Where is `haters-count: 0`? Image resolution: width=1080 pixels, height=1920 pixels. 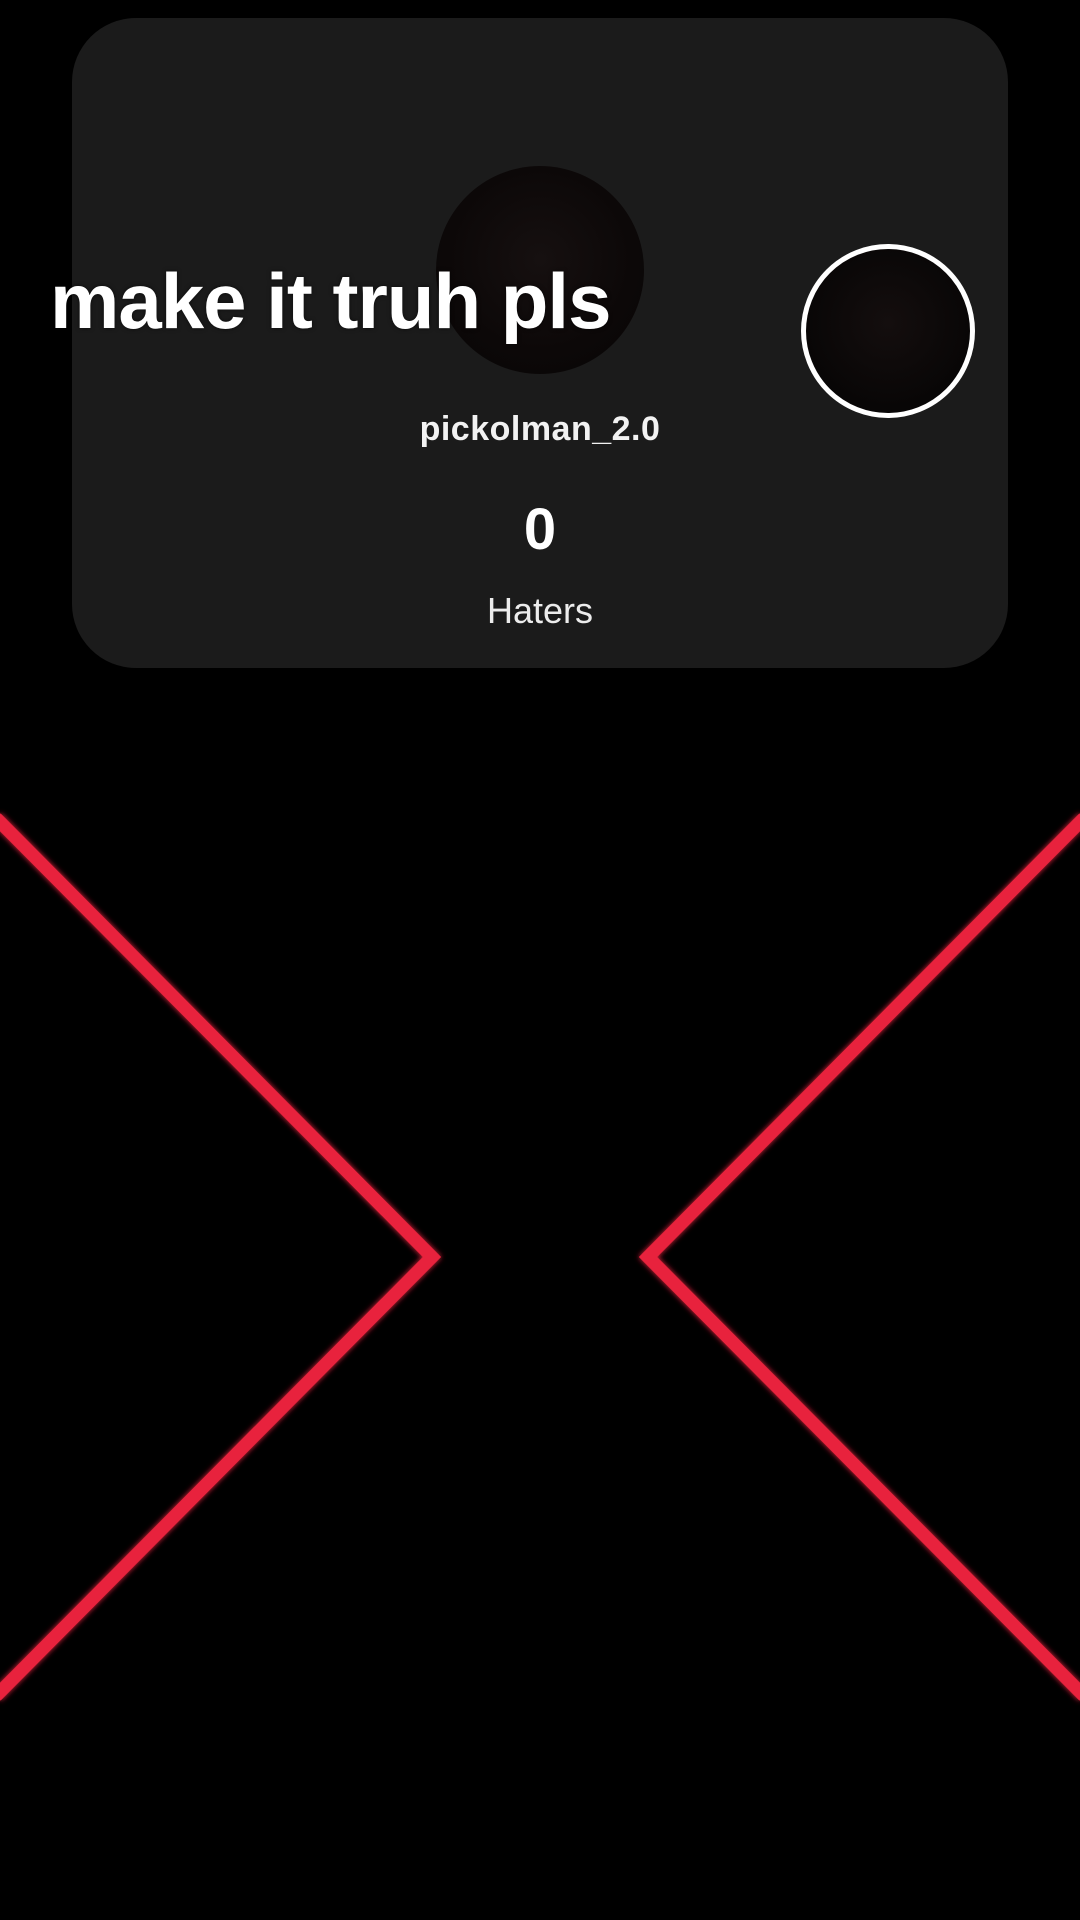 haters-count: 0 is located at coordinates (540, 529).